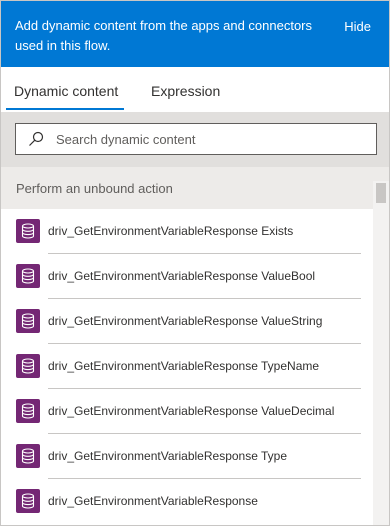 The image size is (390, 526). I want to click on section-header: Perform an unbound action, so click(195, 188).